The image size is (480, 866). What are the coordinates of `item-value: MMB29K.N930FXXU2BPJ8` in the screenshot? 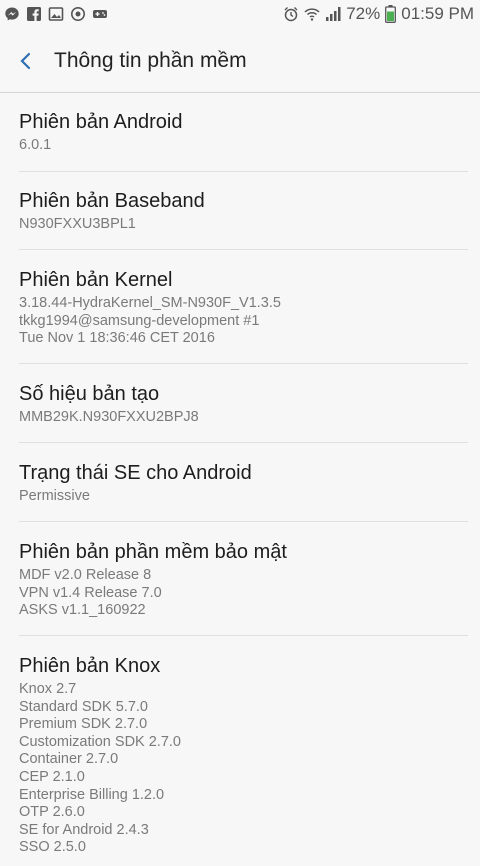 It's located at (109, 417).